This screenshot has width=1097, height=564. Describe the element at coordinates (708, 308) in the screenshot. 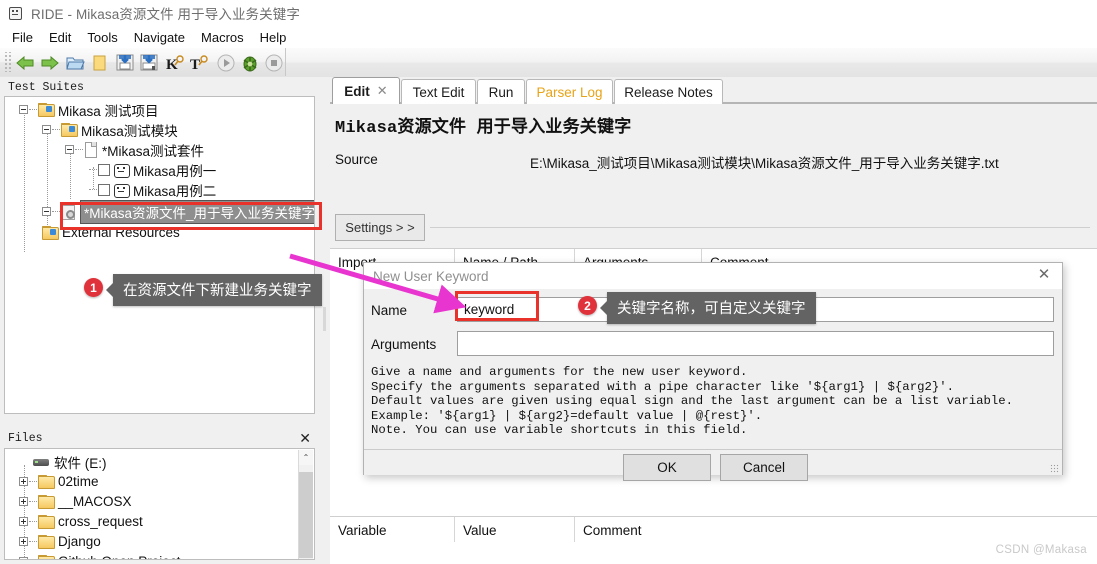

I see `annotation-callout-2: 关键字名称，可自定义关键字` at that location.